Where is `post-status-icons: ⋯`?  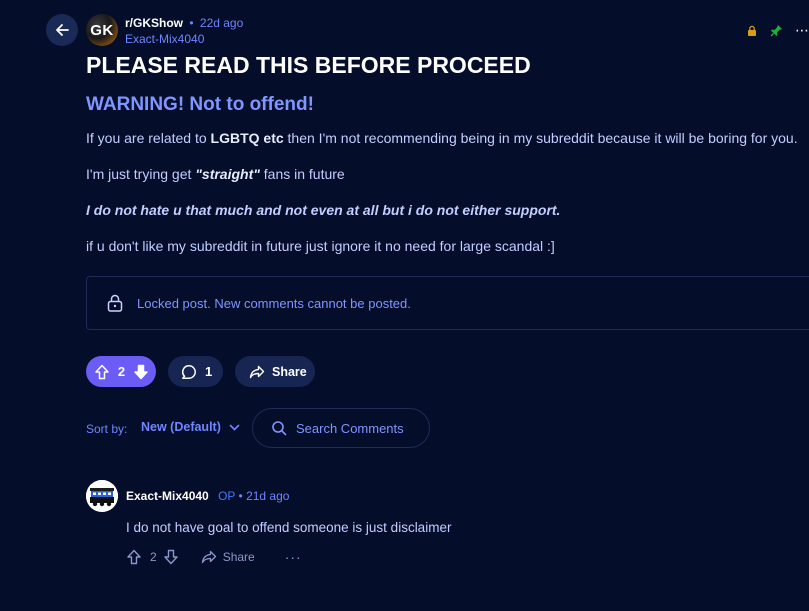 post-status-icons: ⋯ is located at coordinates (777, 30).